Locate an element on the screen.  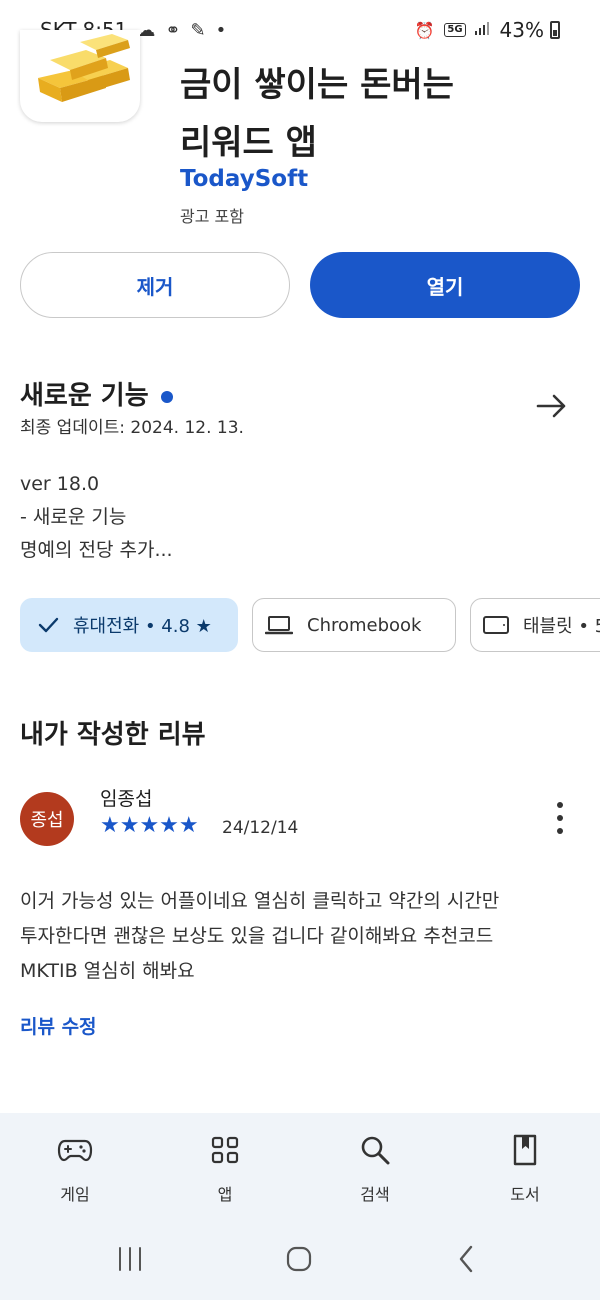
nav-search: 검색 is located at coordinates (375, 1168).